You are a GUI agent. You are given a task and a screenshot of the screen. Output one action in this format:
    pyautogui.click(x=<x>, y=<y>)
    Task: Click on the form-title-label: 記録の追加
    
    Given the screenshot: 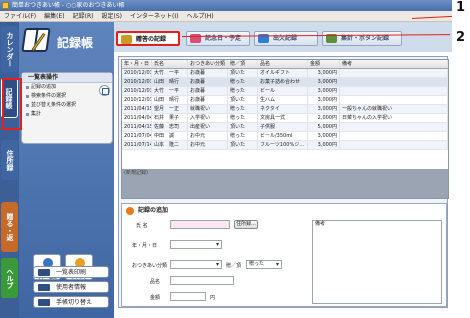 What is the action you would take?
    pyautogui.click(x=153, y=210)
    